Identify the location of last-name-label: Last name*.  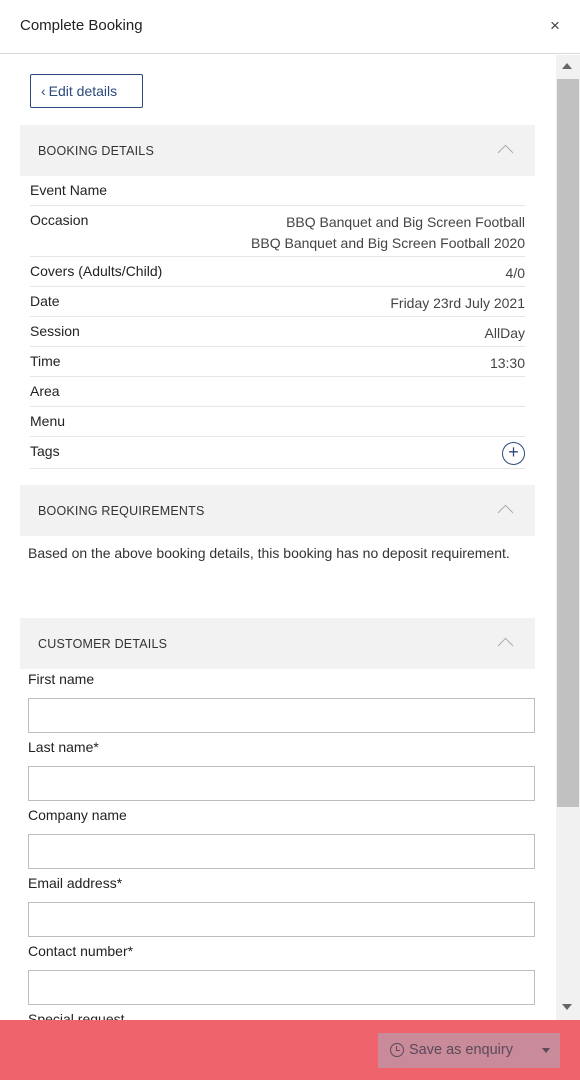
(63, 747).